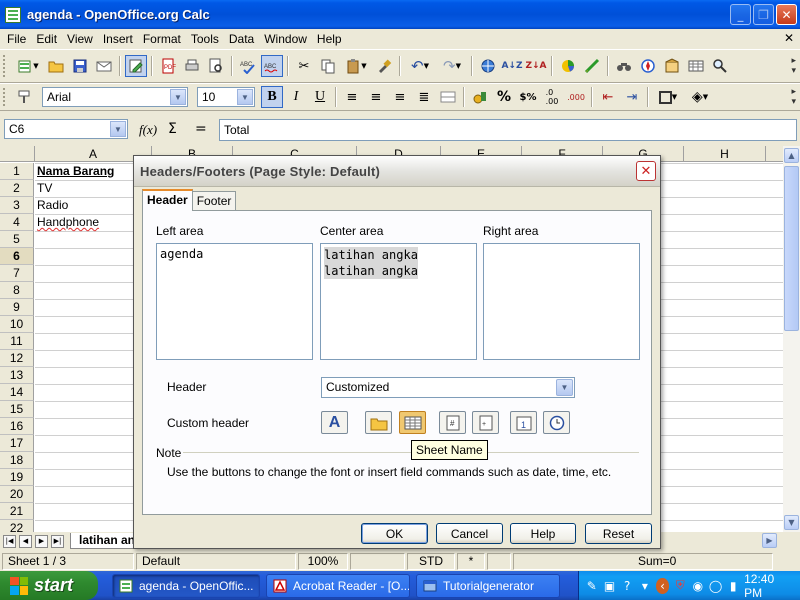 The height and width of the screenshot is (600, 800). I want to click on undo-icon: ↶ ▼, so click(420, 66).